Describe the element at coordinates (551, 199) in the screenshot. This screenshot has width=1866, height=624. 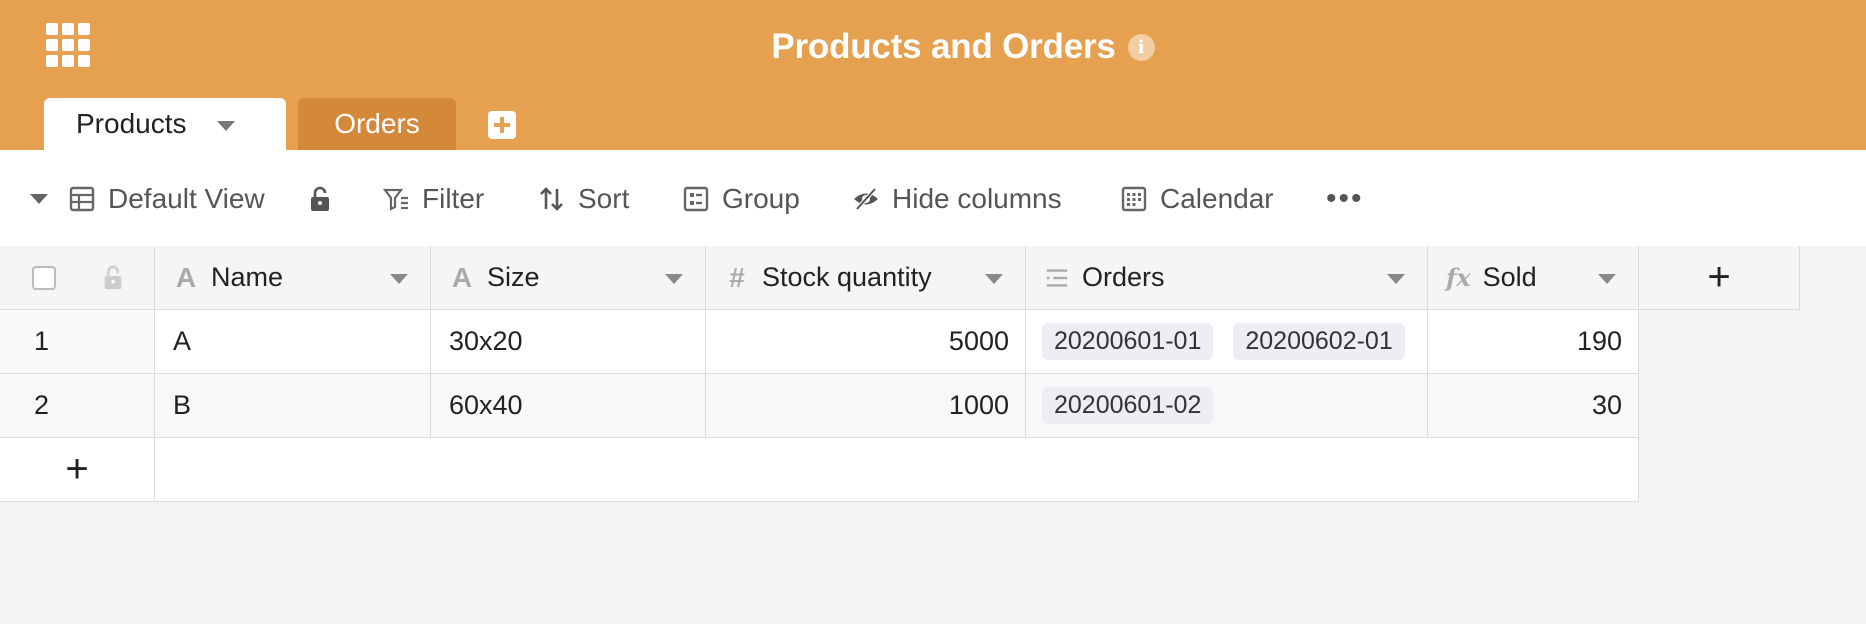
I see `sort-icon` at that location.